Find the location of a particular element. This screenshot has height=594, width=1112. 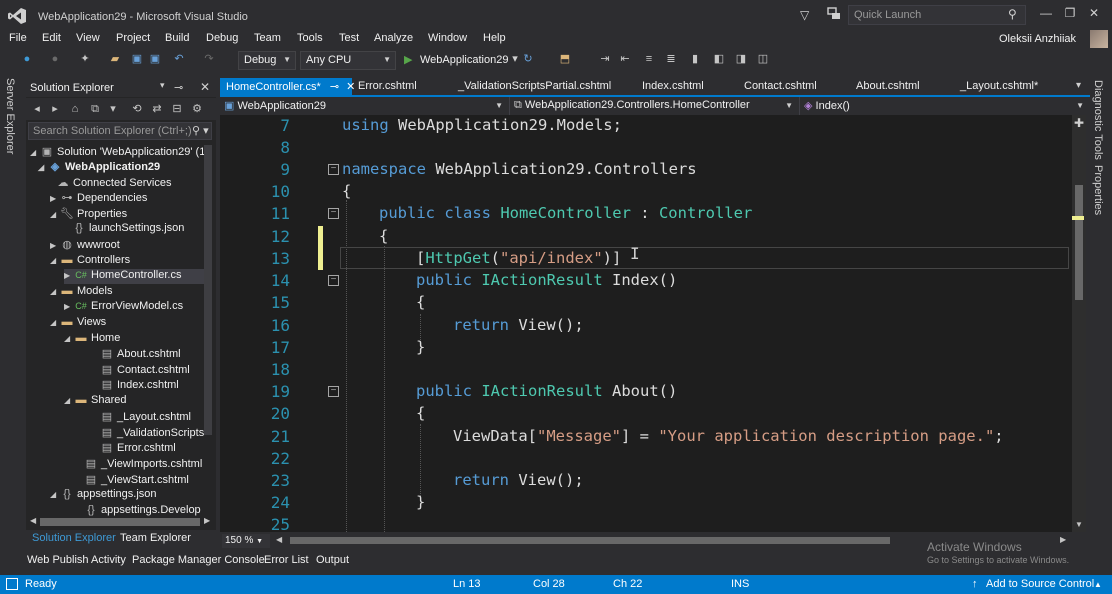

properties-tab: Properties is located at coordinates (1098, 190).